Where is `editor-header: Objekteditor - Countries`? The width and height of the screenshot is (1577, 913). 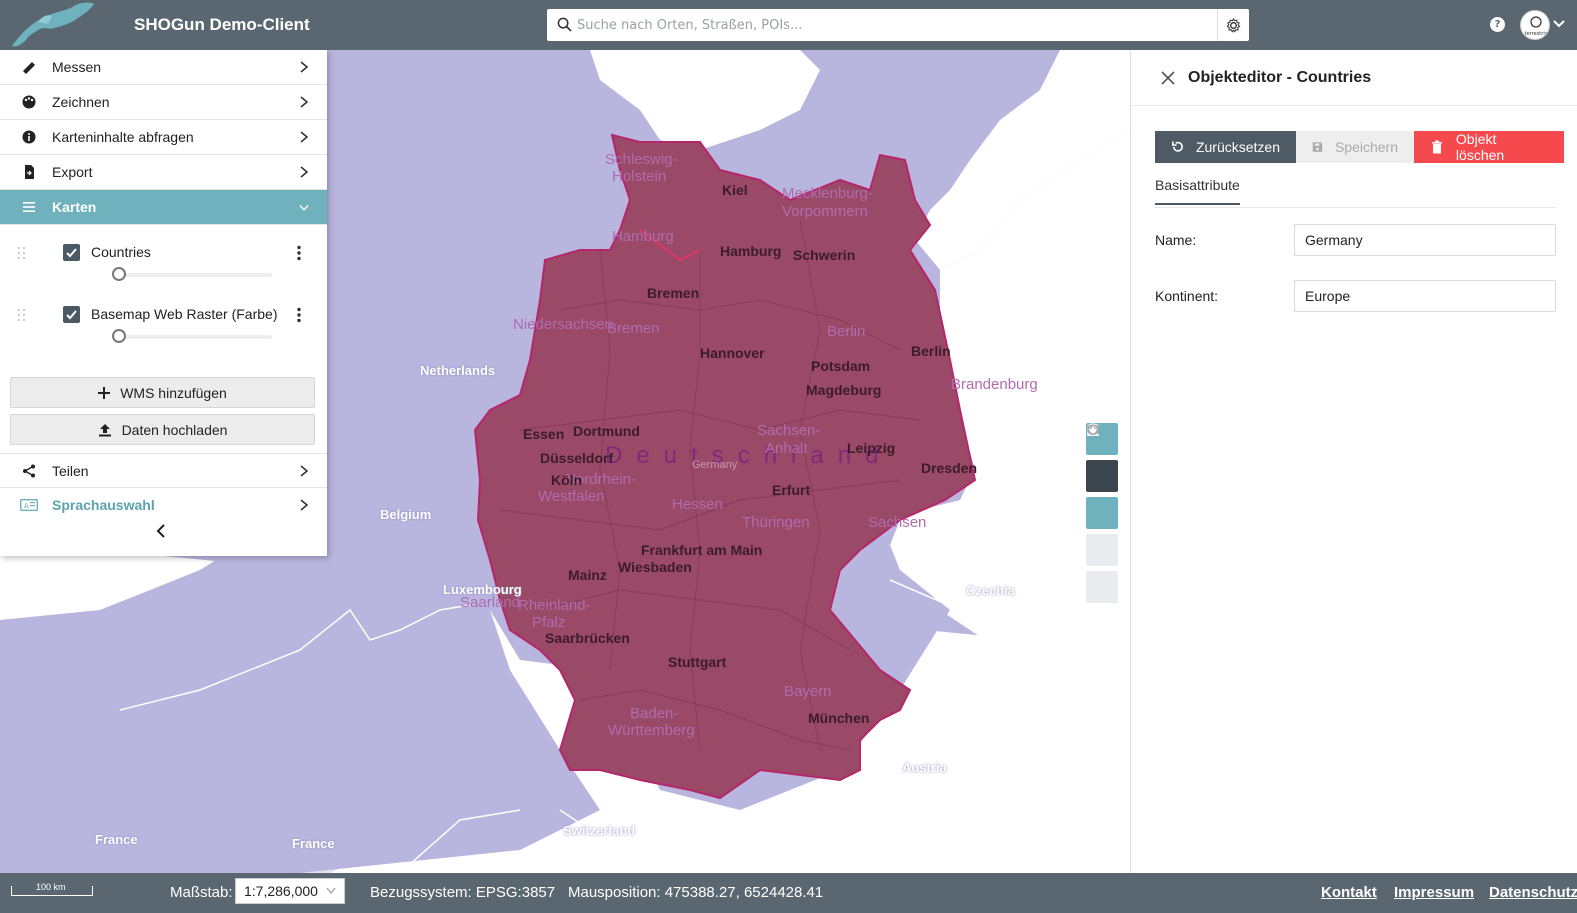 editor-header: Objekteditor - Countries is located at coordinates (1354, 78).